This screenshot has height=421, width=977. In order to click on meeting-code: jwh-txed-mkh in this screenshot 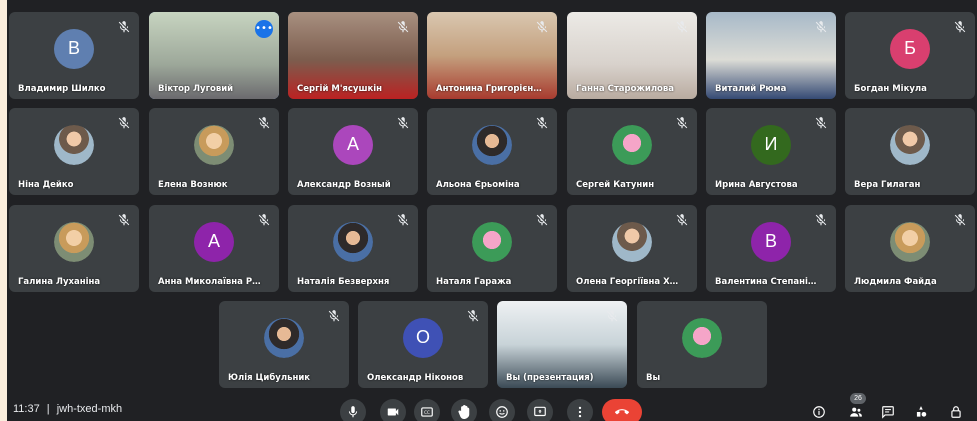, I will do `click(89, 409)`.